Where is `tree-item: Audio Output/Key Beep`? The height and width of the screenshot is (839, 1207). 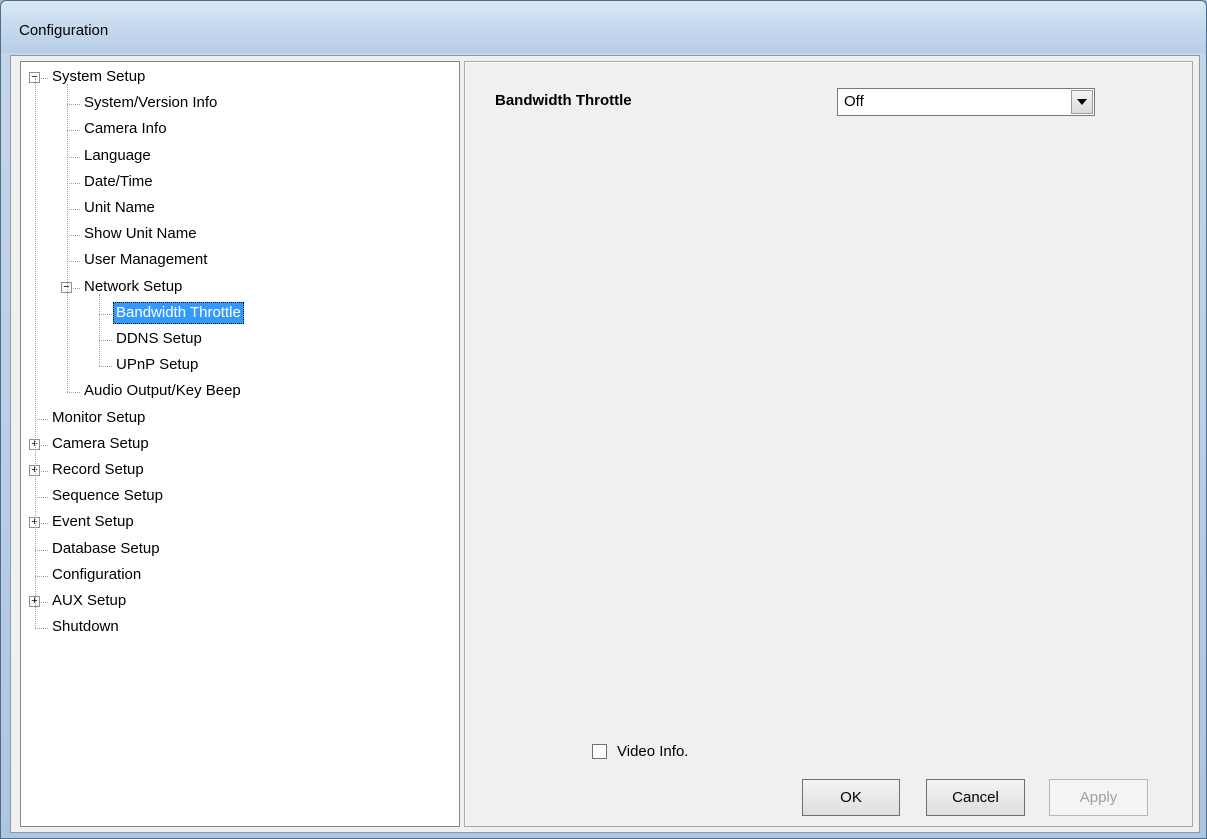
tree-item: Audio Output/Key Beep is located at coordinates (162, 391).